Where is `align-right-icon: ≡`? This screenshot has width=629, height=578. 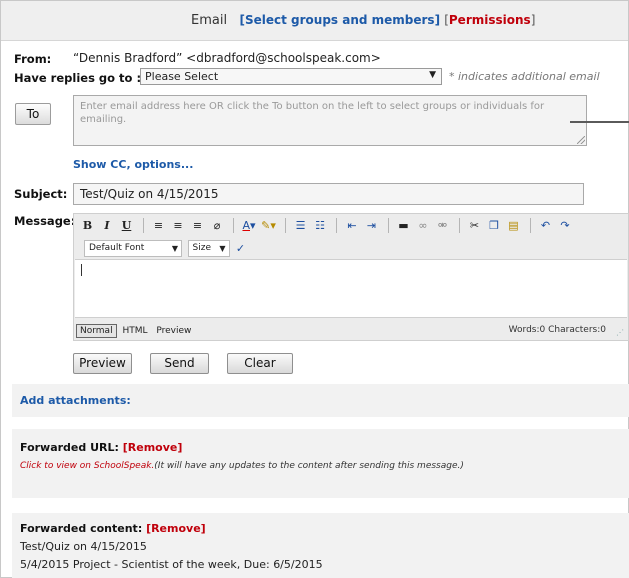
align-right-icon: ≡ is located at coordinates (197, 225).